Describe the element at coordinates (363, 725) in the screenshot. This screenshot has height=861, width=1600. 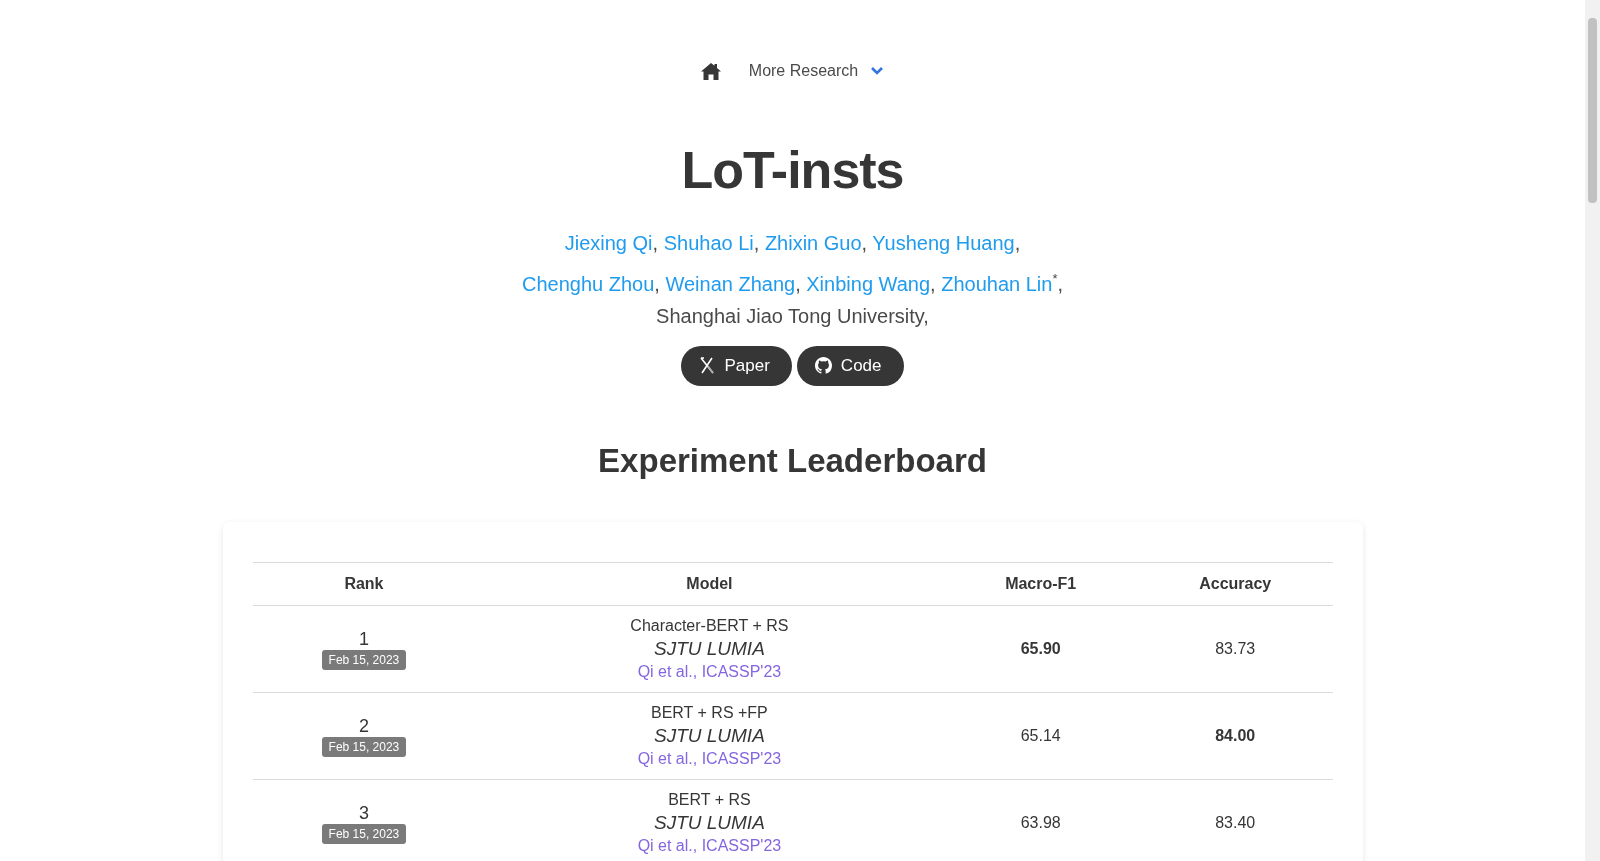
I see `rank-number: 2` at that location.